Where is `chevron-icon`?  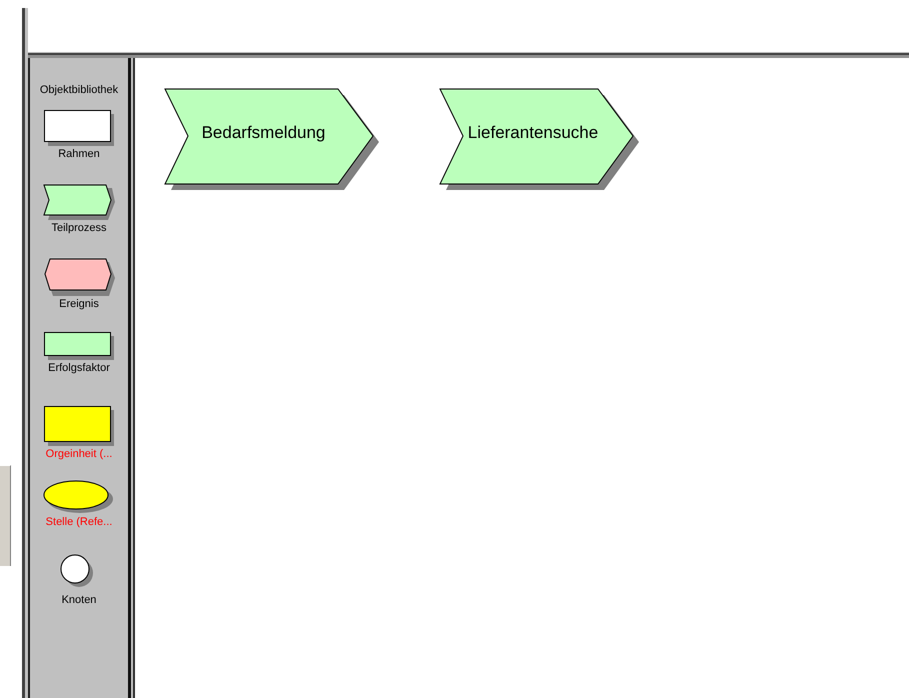 chevron-icon is located at coordinates (79, 202).